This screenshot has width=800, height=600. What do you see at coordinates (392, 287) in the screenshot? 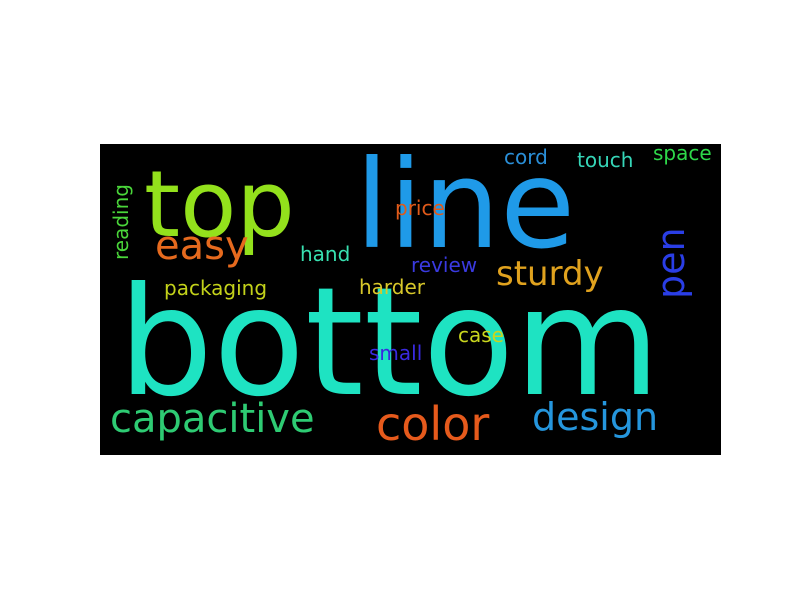
I see `word-harder: harder` at bounding box center [392, 287].